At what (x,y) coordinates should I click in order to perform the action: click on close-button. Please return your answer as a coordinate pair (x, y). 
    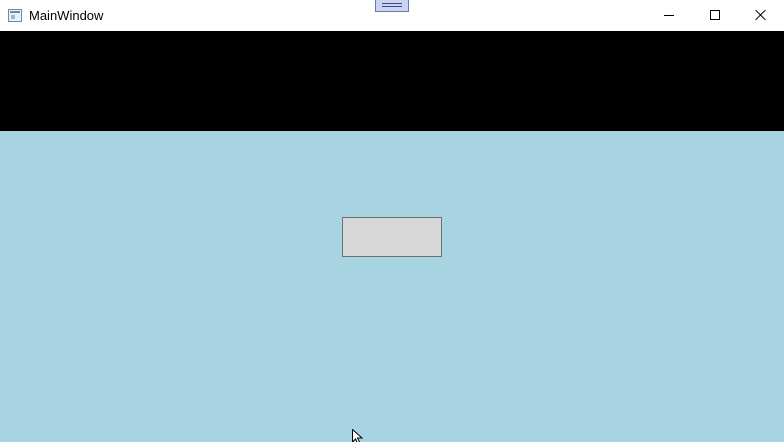
    Looking at the image, I should click on (761, 15).